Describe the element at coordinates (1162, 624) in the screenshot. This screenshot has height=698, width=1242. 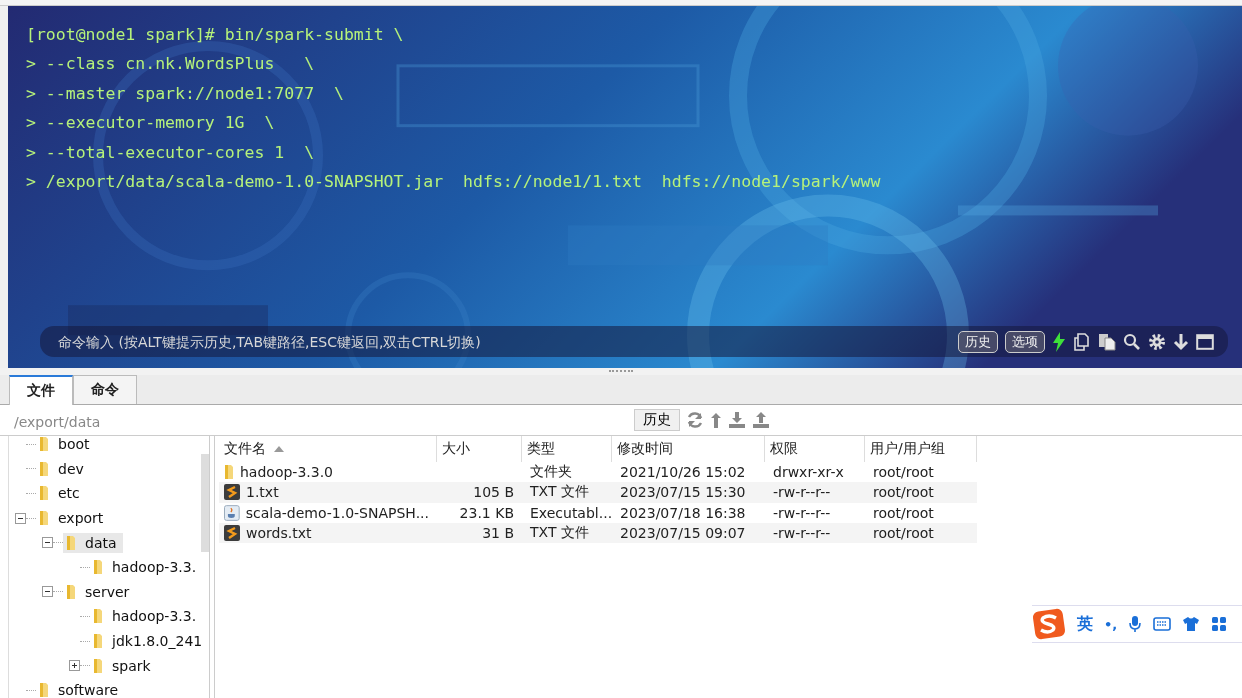
I see `keyboard-icon` at that location.